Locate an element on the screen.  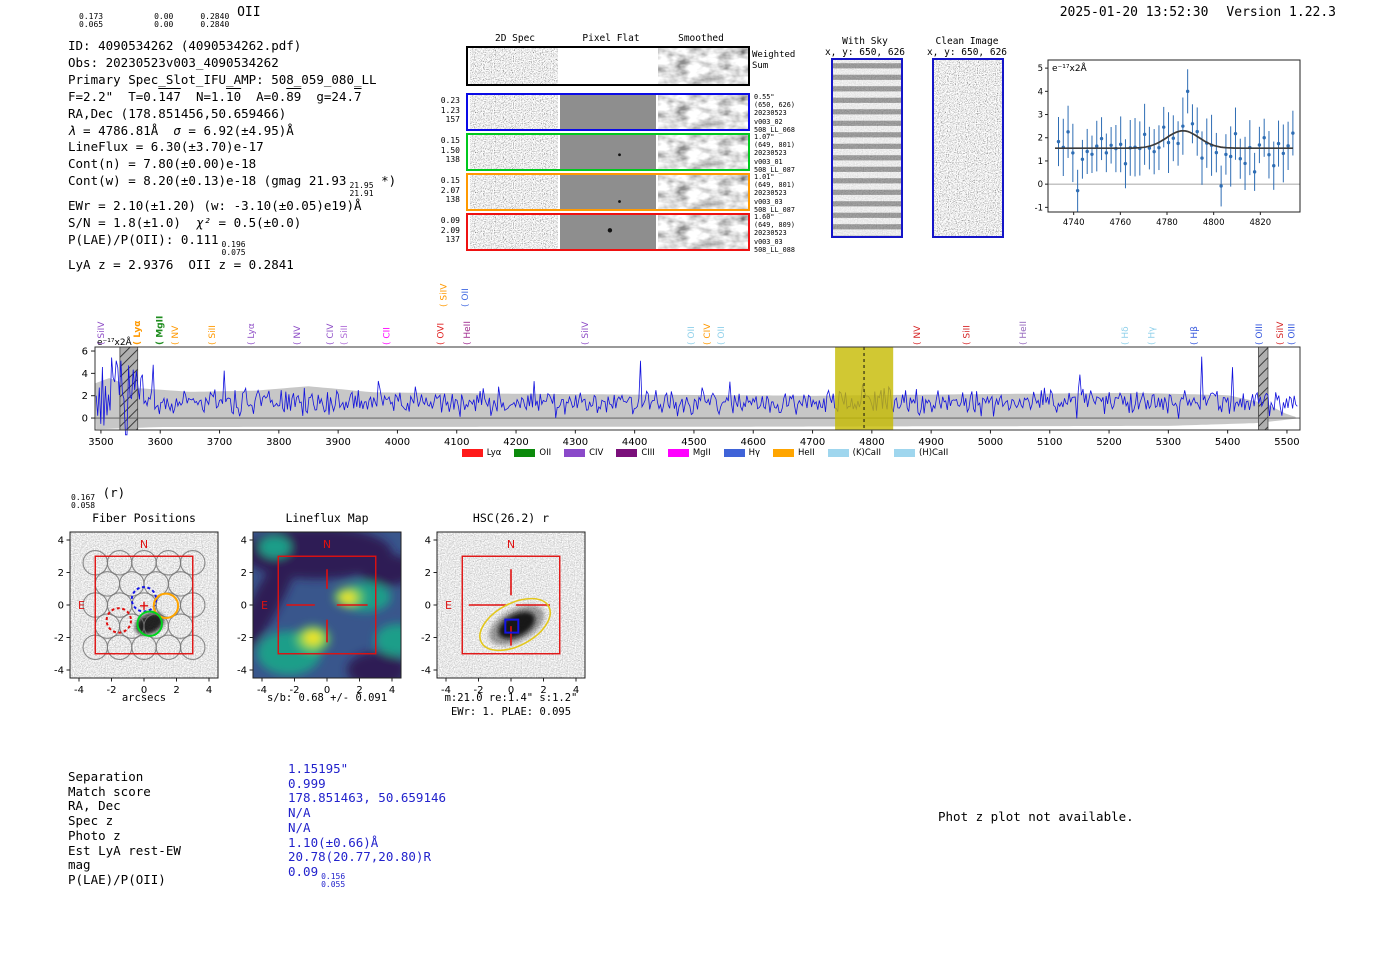
line-label-SiII: ( SiII is located at coordinates (213, 335).